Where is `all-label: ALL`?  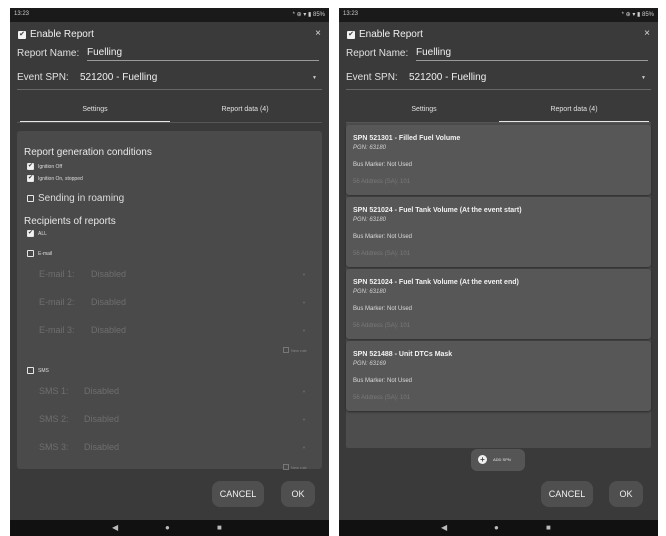 all-label: ALL is located at coordinates (42, 234).